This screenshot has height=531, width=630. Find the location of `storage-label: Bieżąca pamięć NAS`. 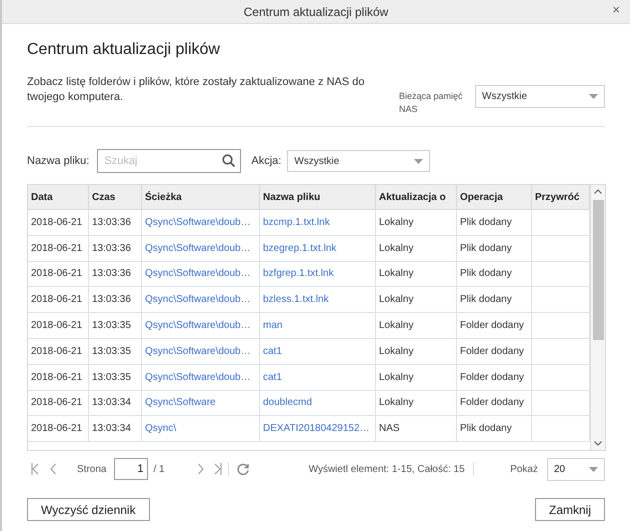

storage-label: Bieżąca pamięć NAS is located at coordinates (431, 103).